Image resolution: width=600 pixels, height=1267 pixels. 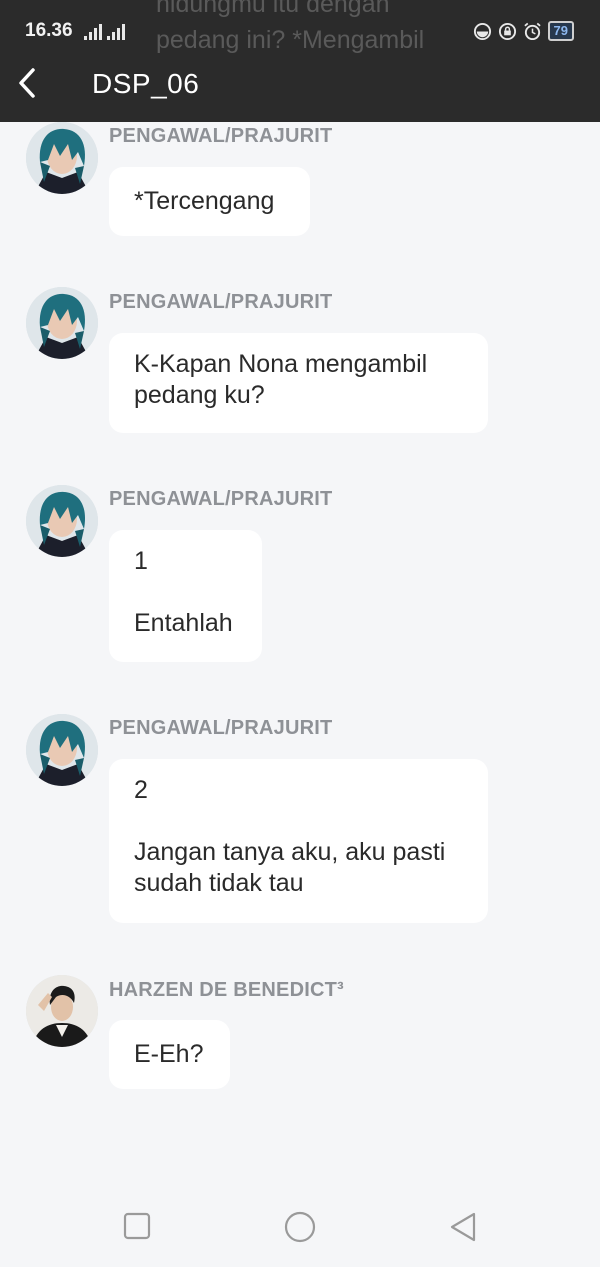 What do you see at coordinates (137, 1226) in the screenshot?
I see `recent-apps-icon` at bounding box center [137, 1226].